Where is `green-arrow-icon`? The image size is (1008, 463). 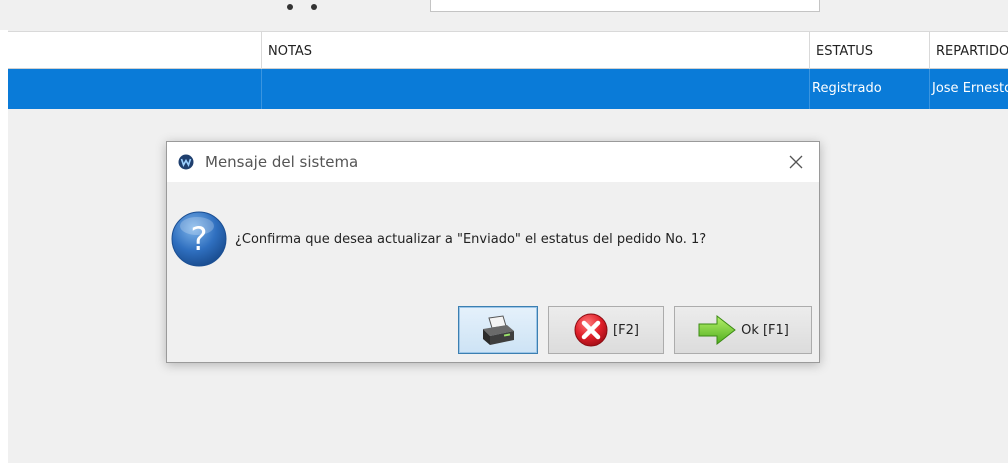 green-arrow-icon is located at coordinates (717, 330).